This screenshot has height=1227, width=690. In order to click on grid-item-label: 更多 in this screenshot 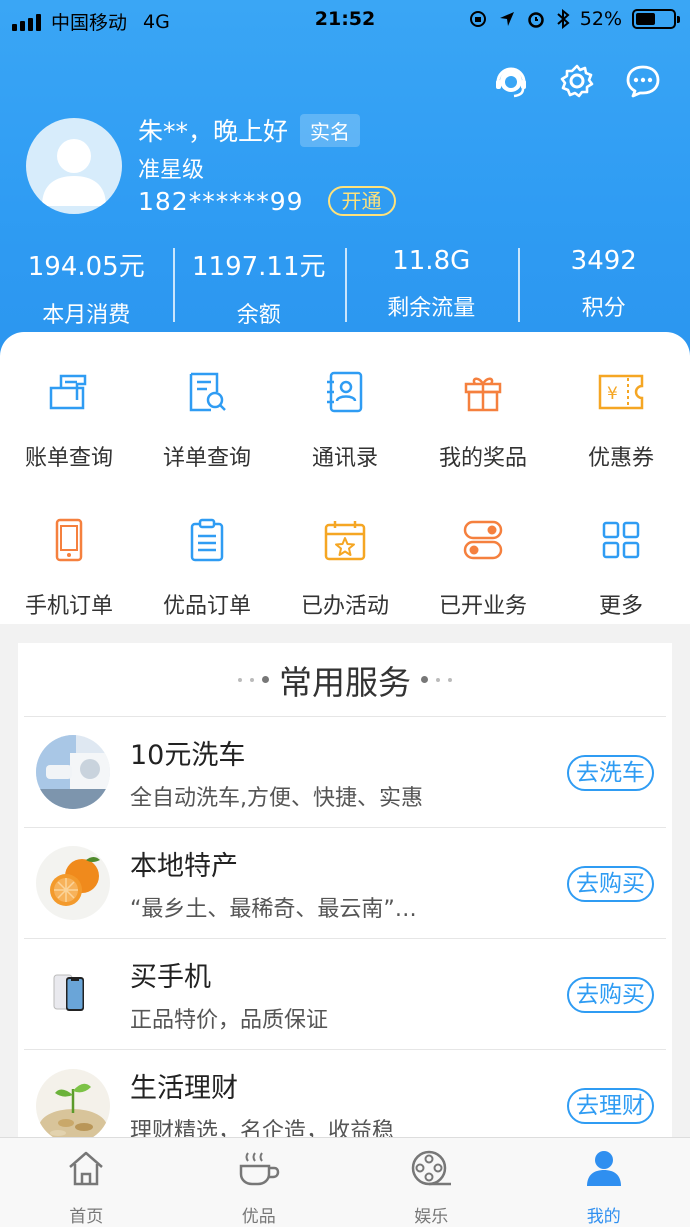, I will do `click(620, 606)`.